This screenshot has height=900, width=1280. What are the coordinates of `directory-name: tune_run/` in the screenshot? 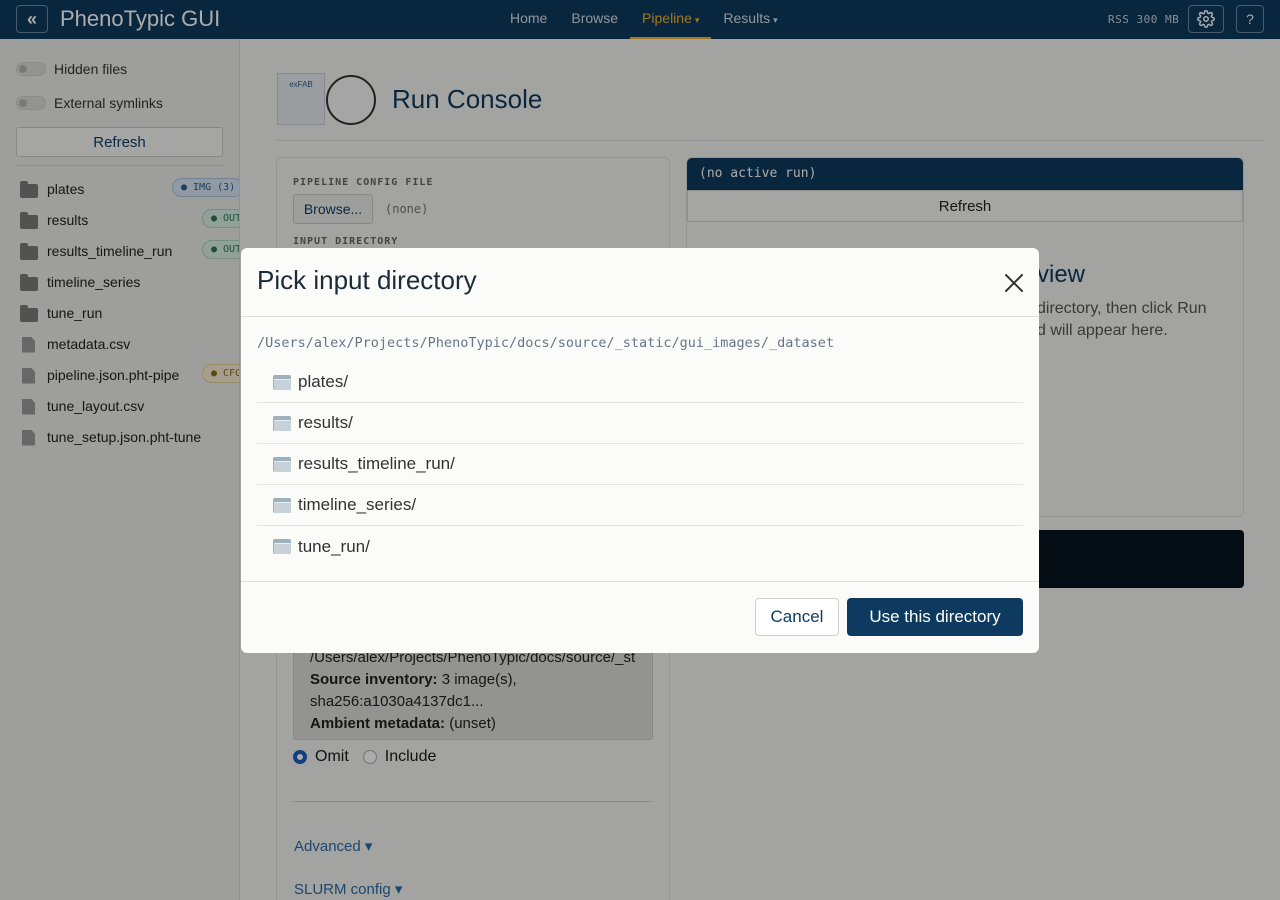 It's located at (334, 546).